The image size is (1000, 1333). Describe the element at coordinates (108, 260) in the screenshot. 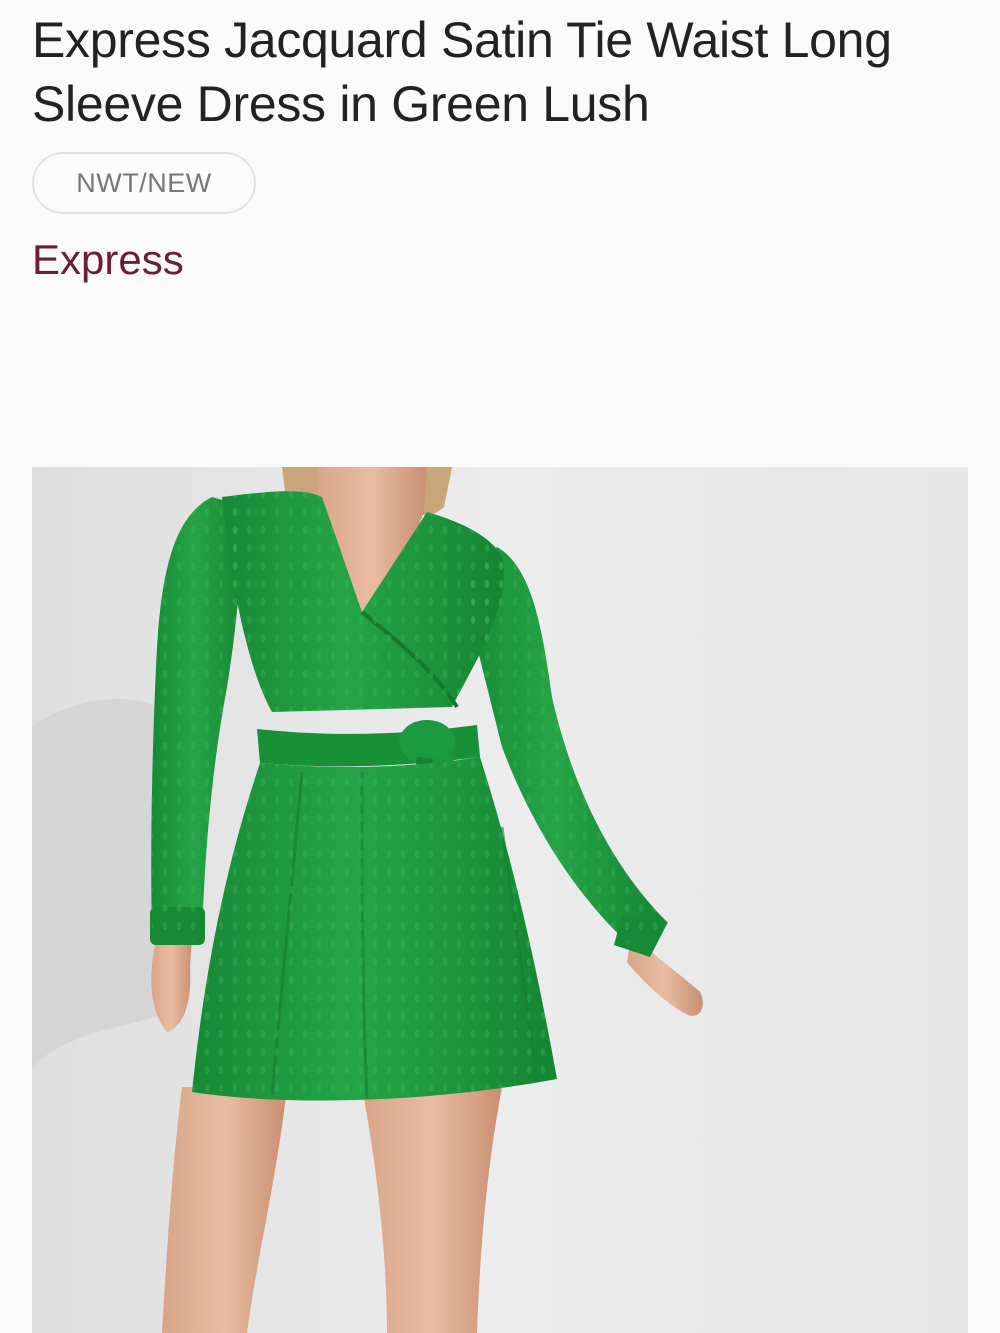

I see `brand-link: Express` at that location.